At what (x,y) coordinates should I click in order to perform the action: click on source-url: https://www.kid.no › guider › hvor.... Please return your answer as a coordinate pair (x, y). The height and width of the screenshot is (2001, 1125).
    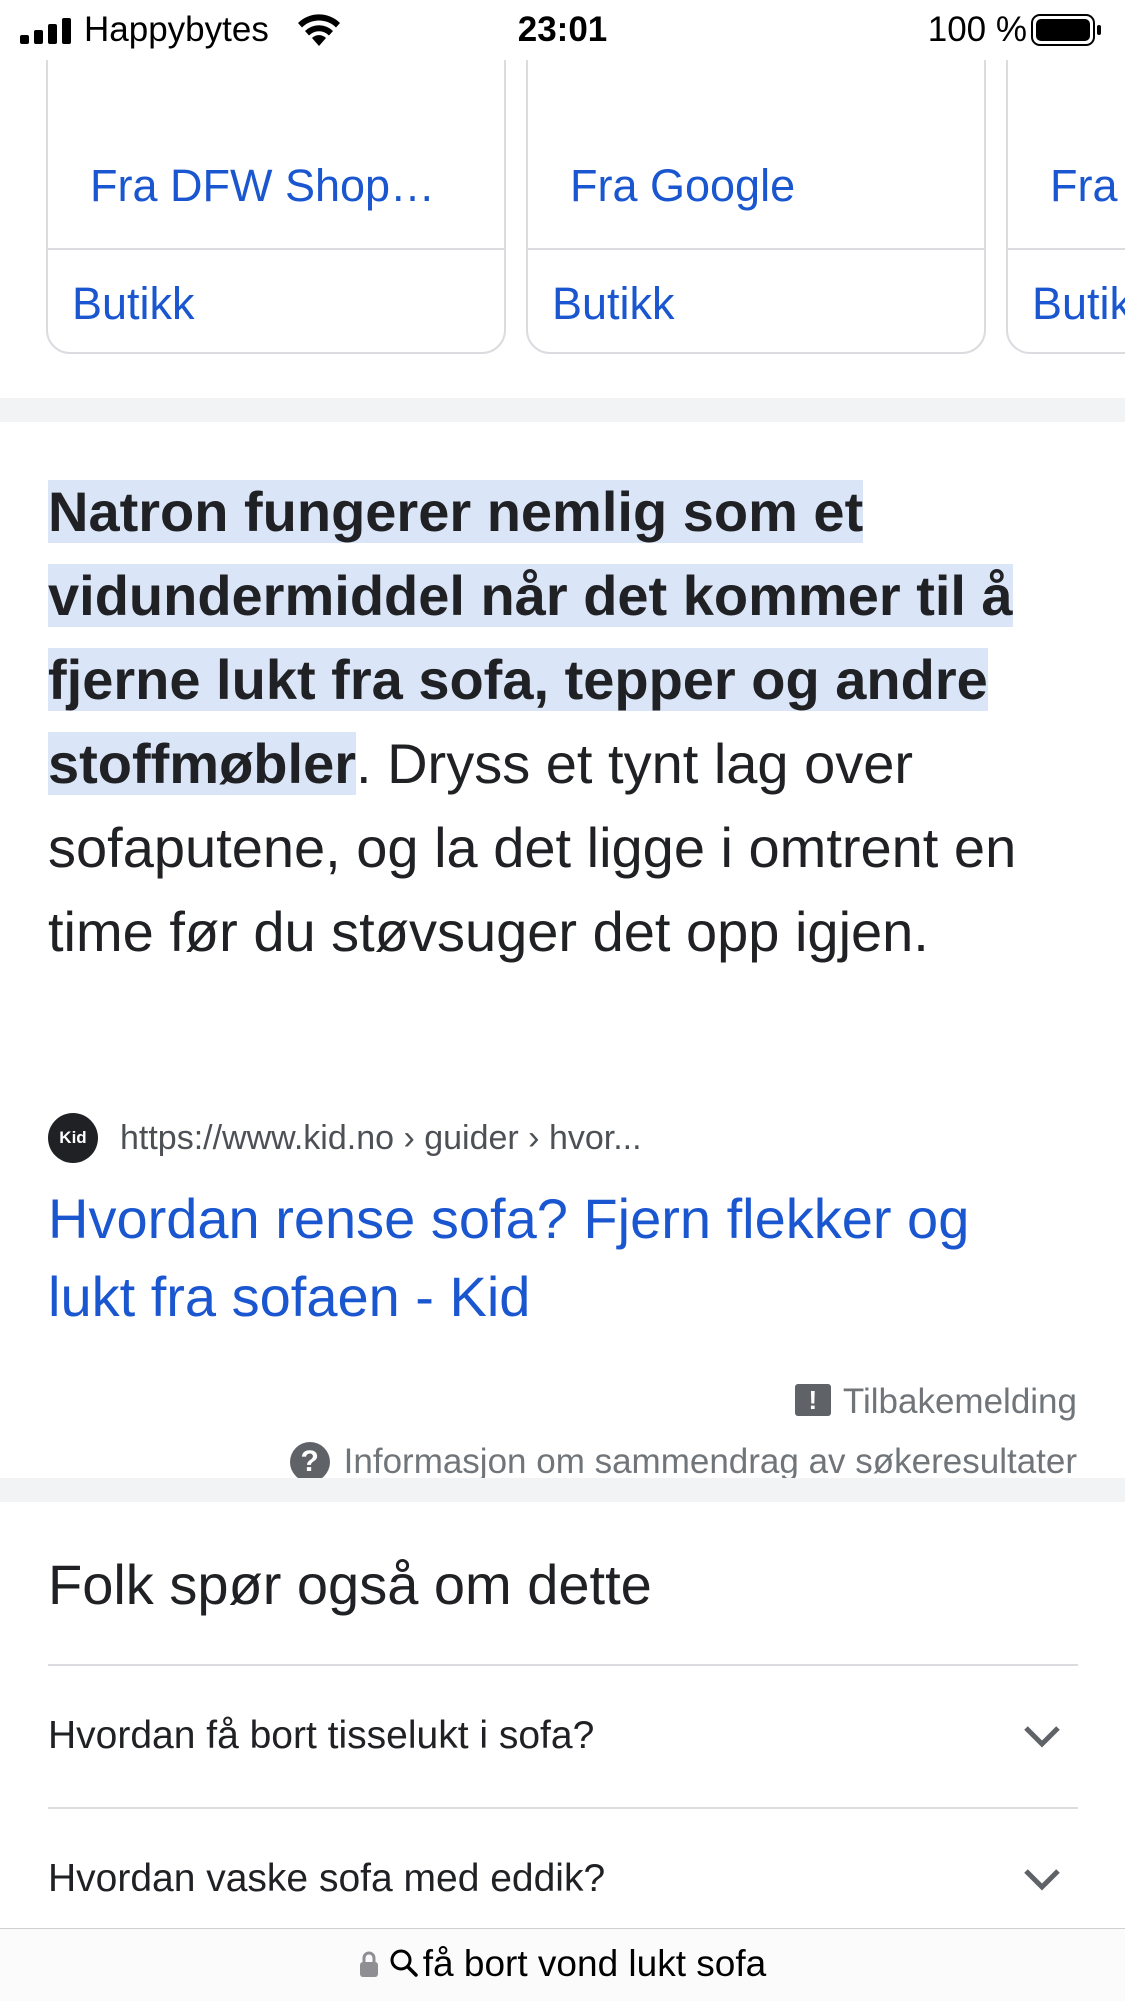
    Looking at the image, I should click on (381, 1138).